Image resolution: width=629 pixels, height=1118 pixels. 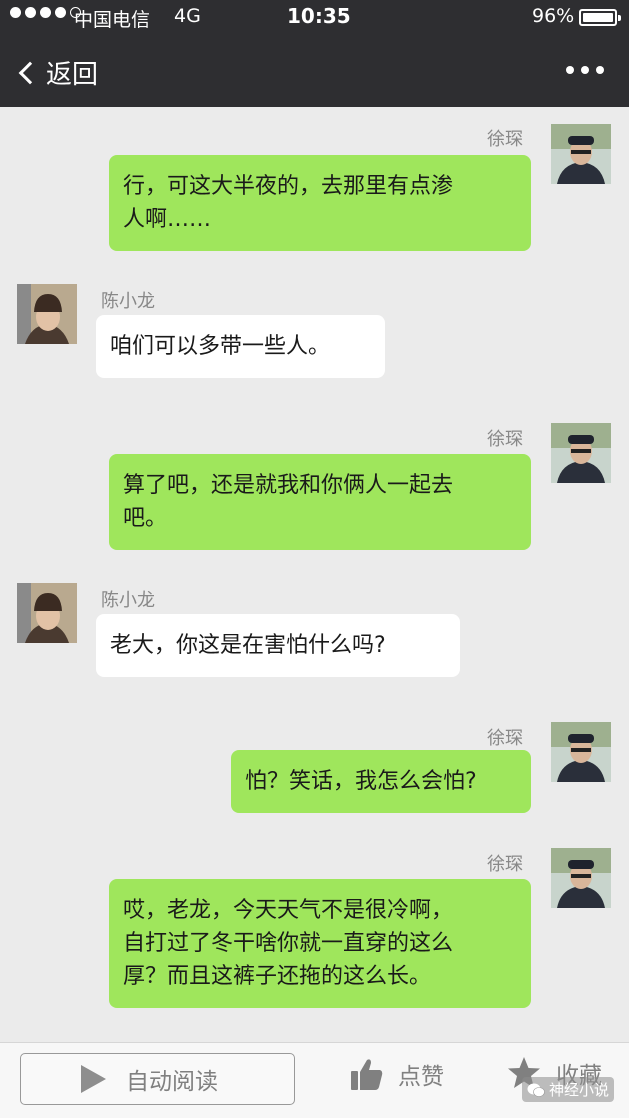 I want to click on message-line: 行，可这大半夜的，去那里有点渗, so click(x=288, y=186).